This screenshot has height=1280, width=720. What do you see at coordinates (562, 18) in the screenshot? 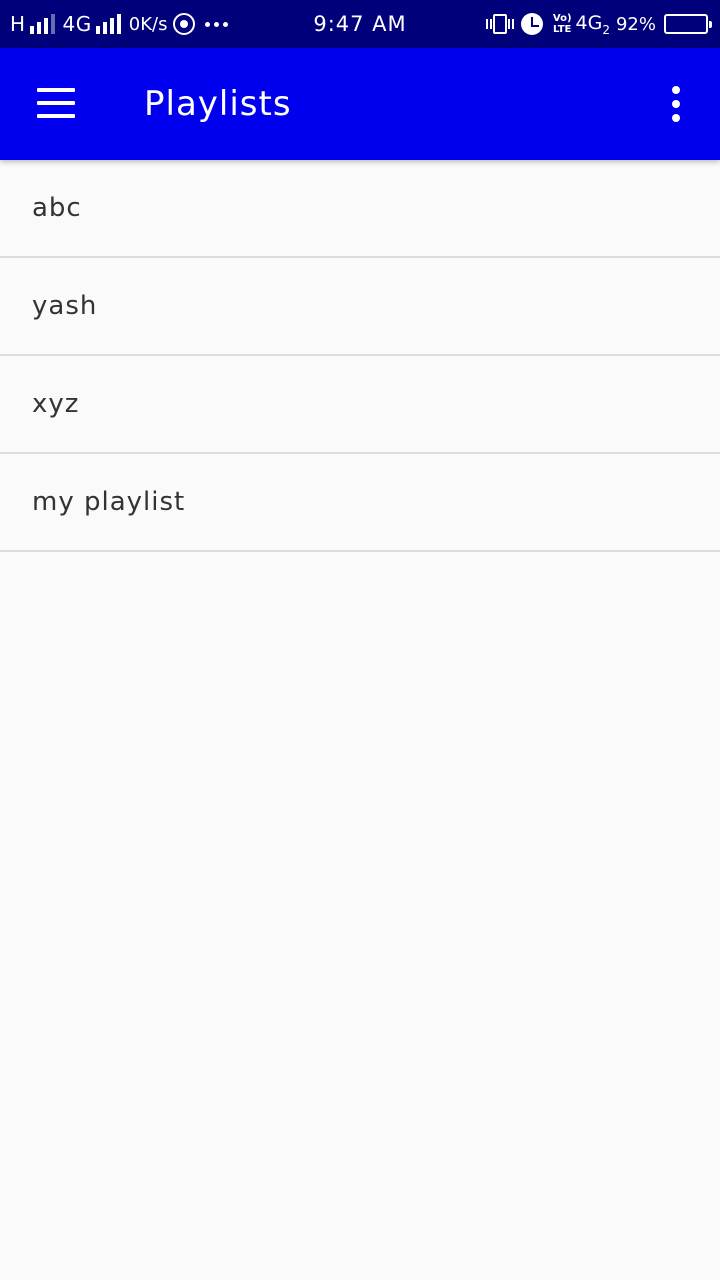
I see `volte-top: Vo)` at bounding box center [562, 18].